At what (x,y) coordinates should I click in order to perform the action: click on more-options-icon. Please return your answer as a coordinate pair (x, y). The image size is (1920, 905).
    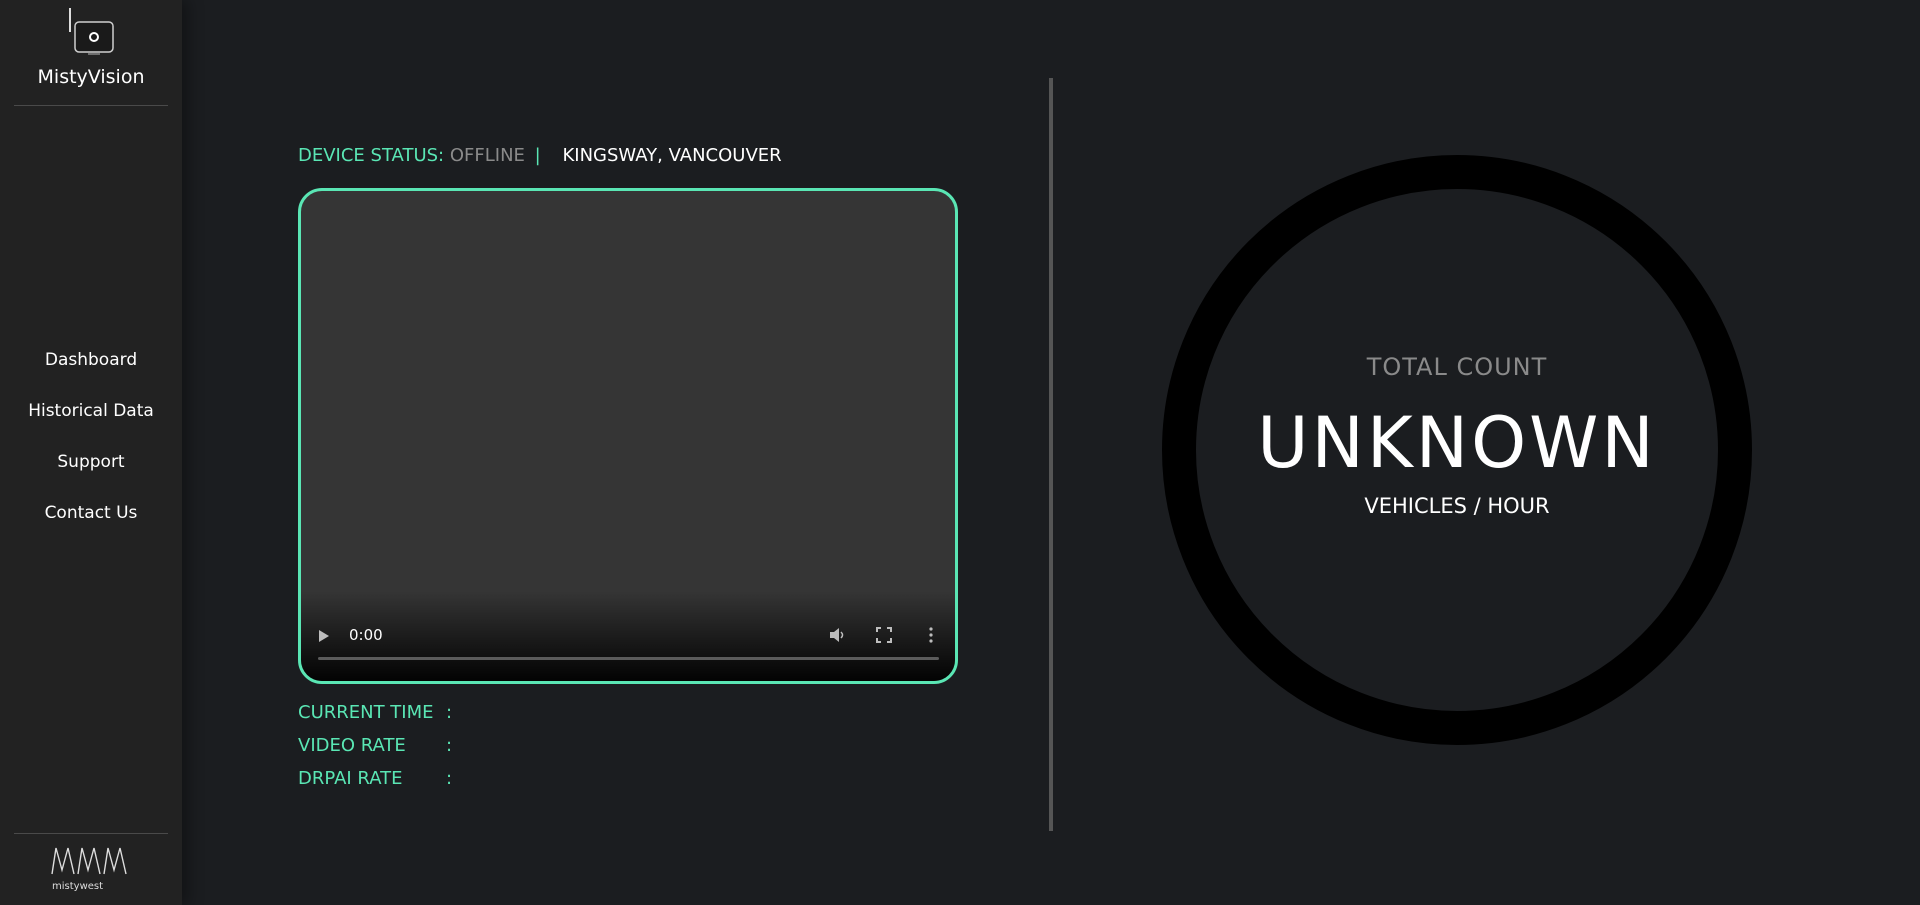
    Looking at the image, I should click on (931, 635).